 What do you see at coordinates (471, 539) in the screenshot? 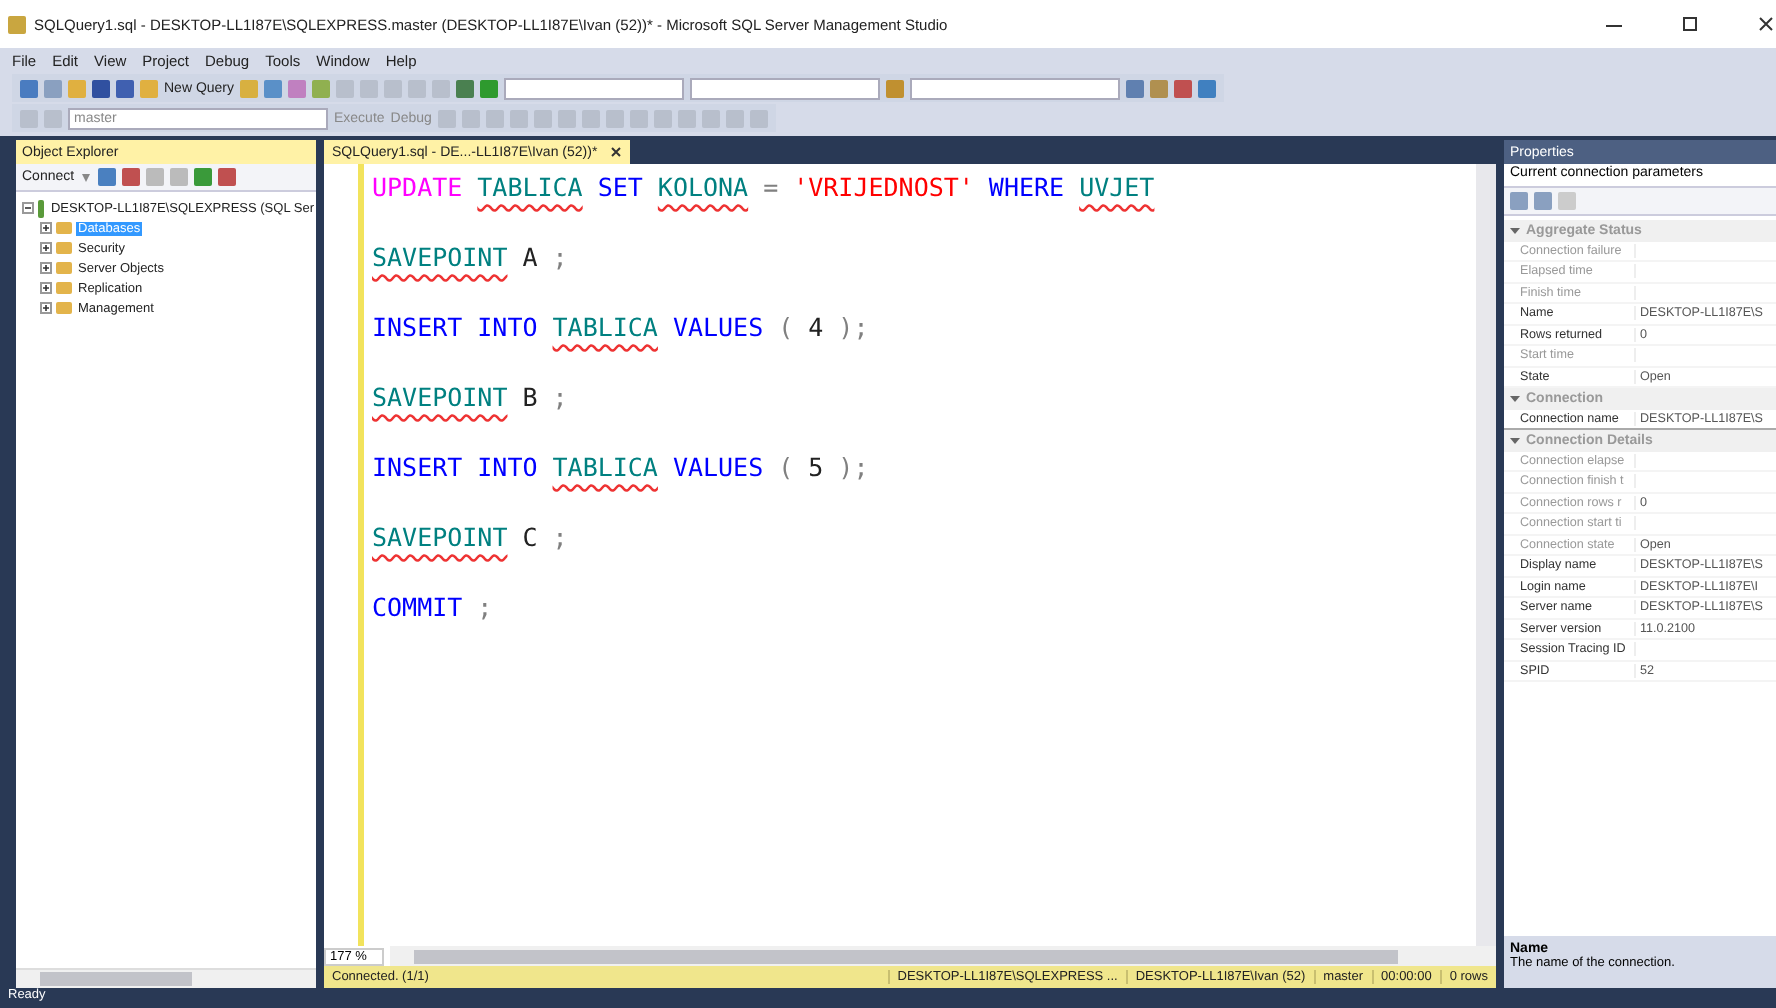
I see `code-line: SAVEPOINT C ;` at bounding box center [471, 539].